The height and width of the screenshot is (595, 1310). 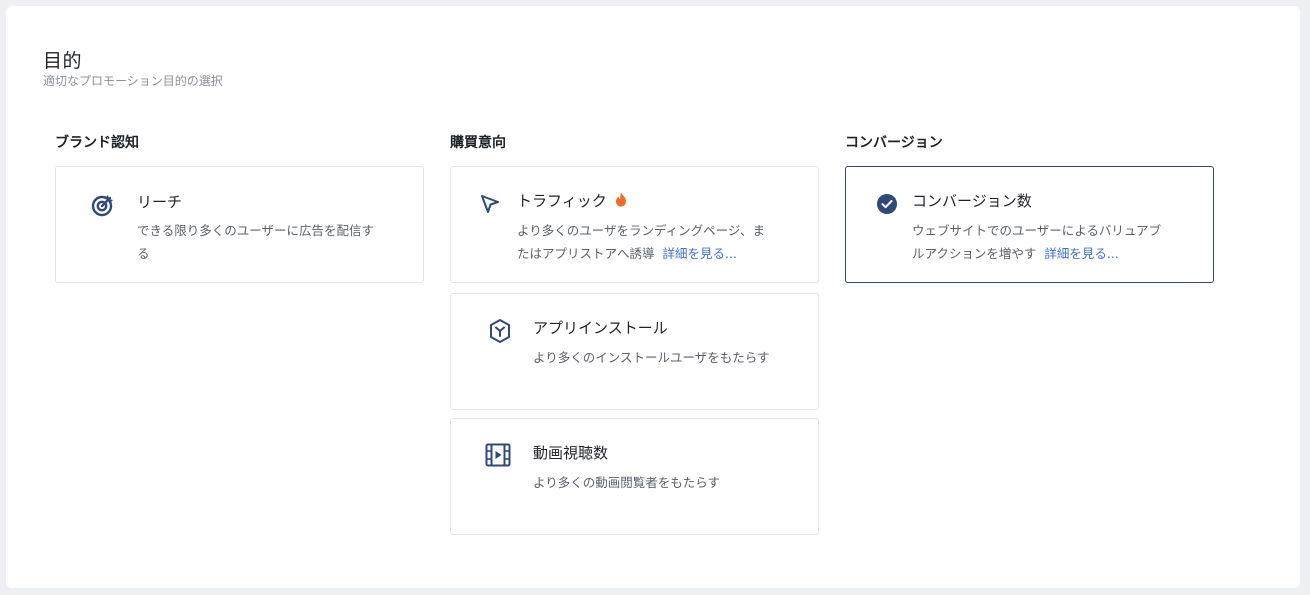 What do you see at coordinates (972, 201) in the screenshot?
I see `objective-name: コンバージョン数` at bounding box center [972, 201].